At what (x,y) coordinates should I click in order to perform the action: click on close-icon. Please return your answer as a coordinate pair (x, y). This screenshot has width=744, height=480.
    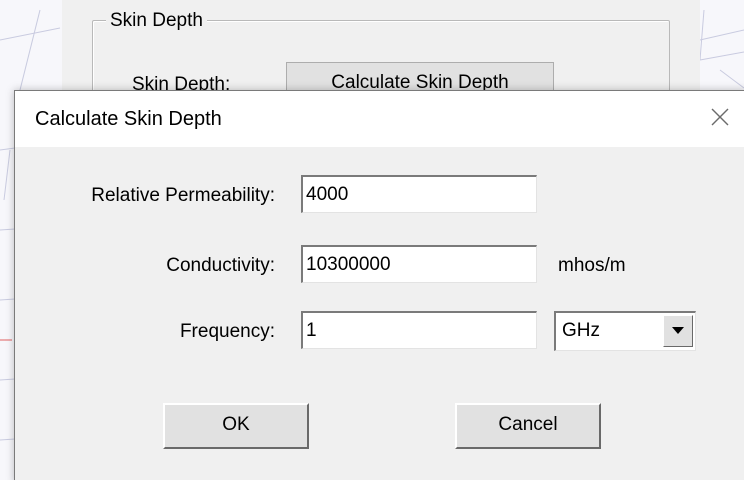
    Looking at the image, I should click on (720, 117).